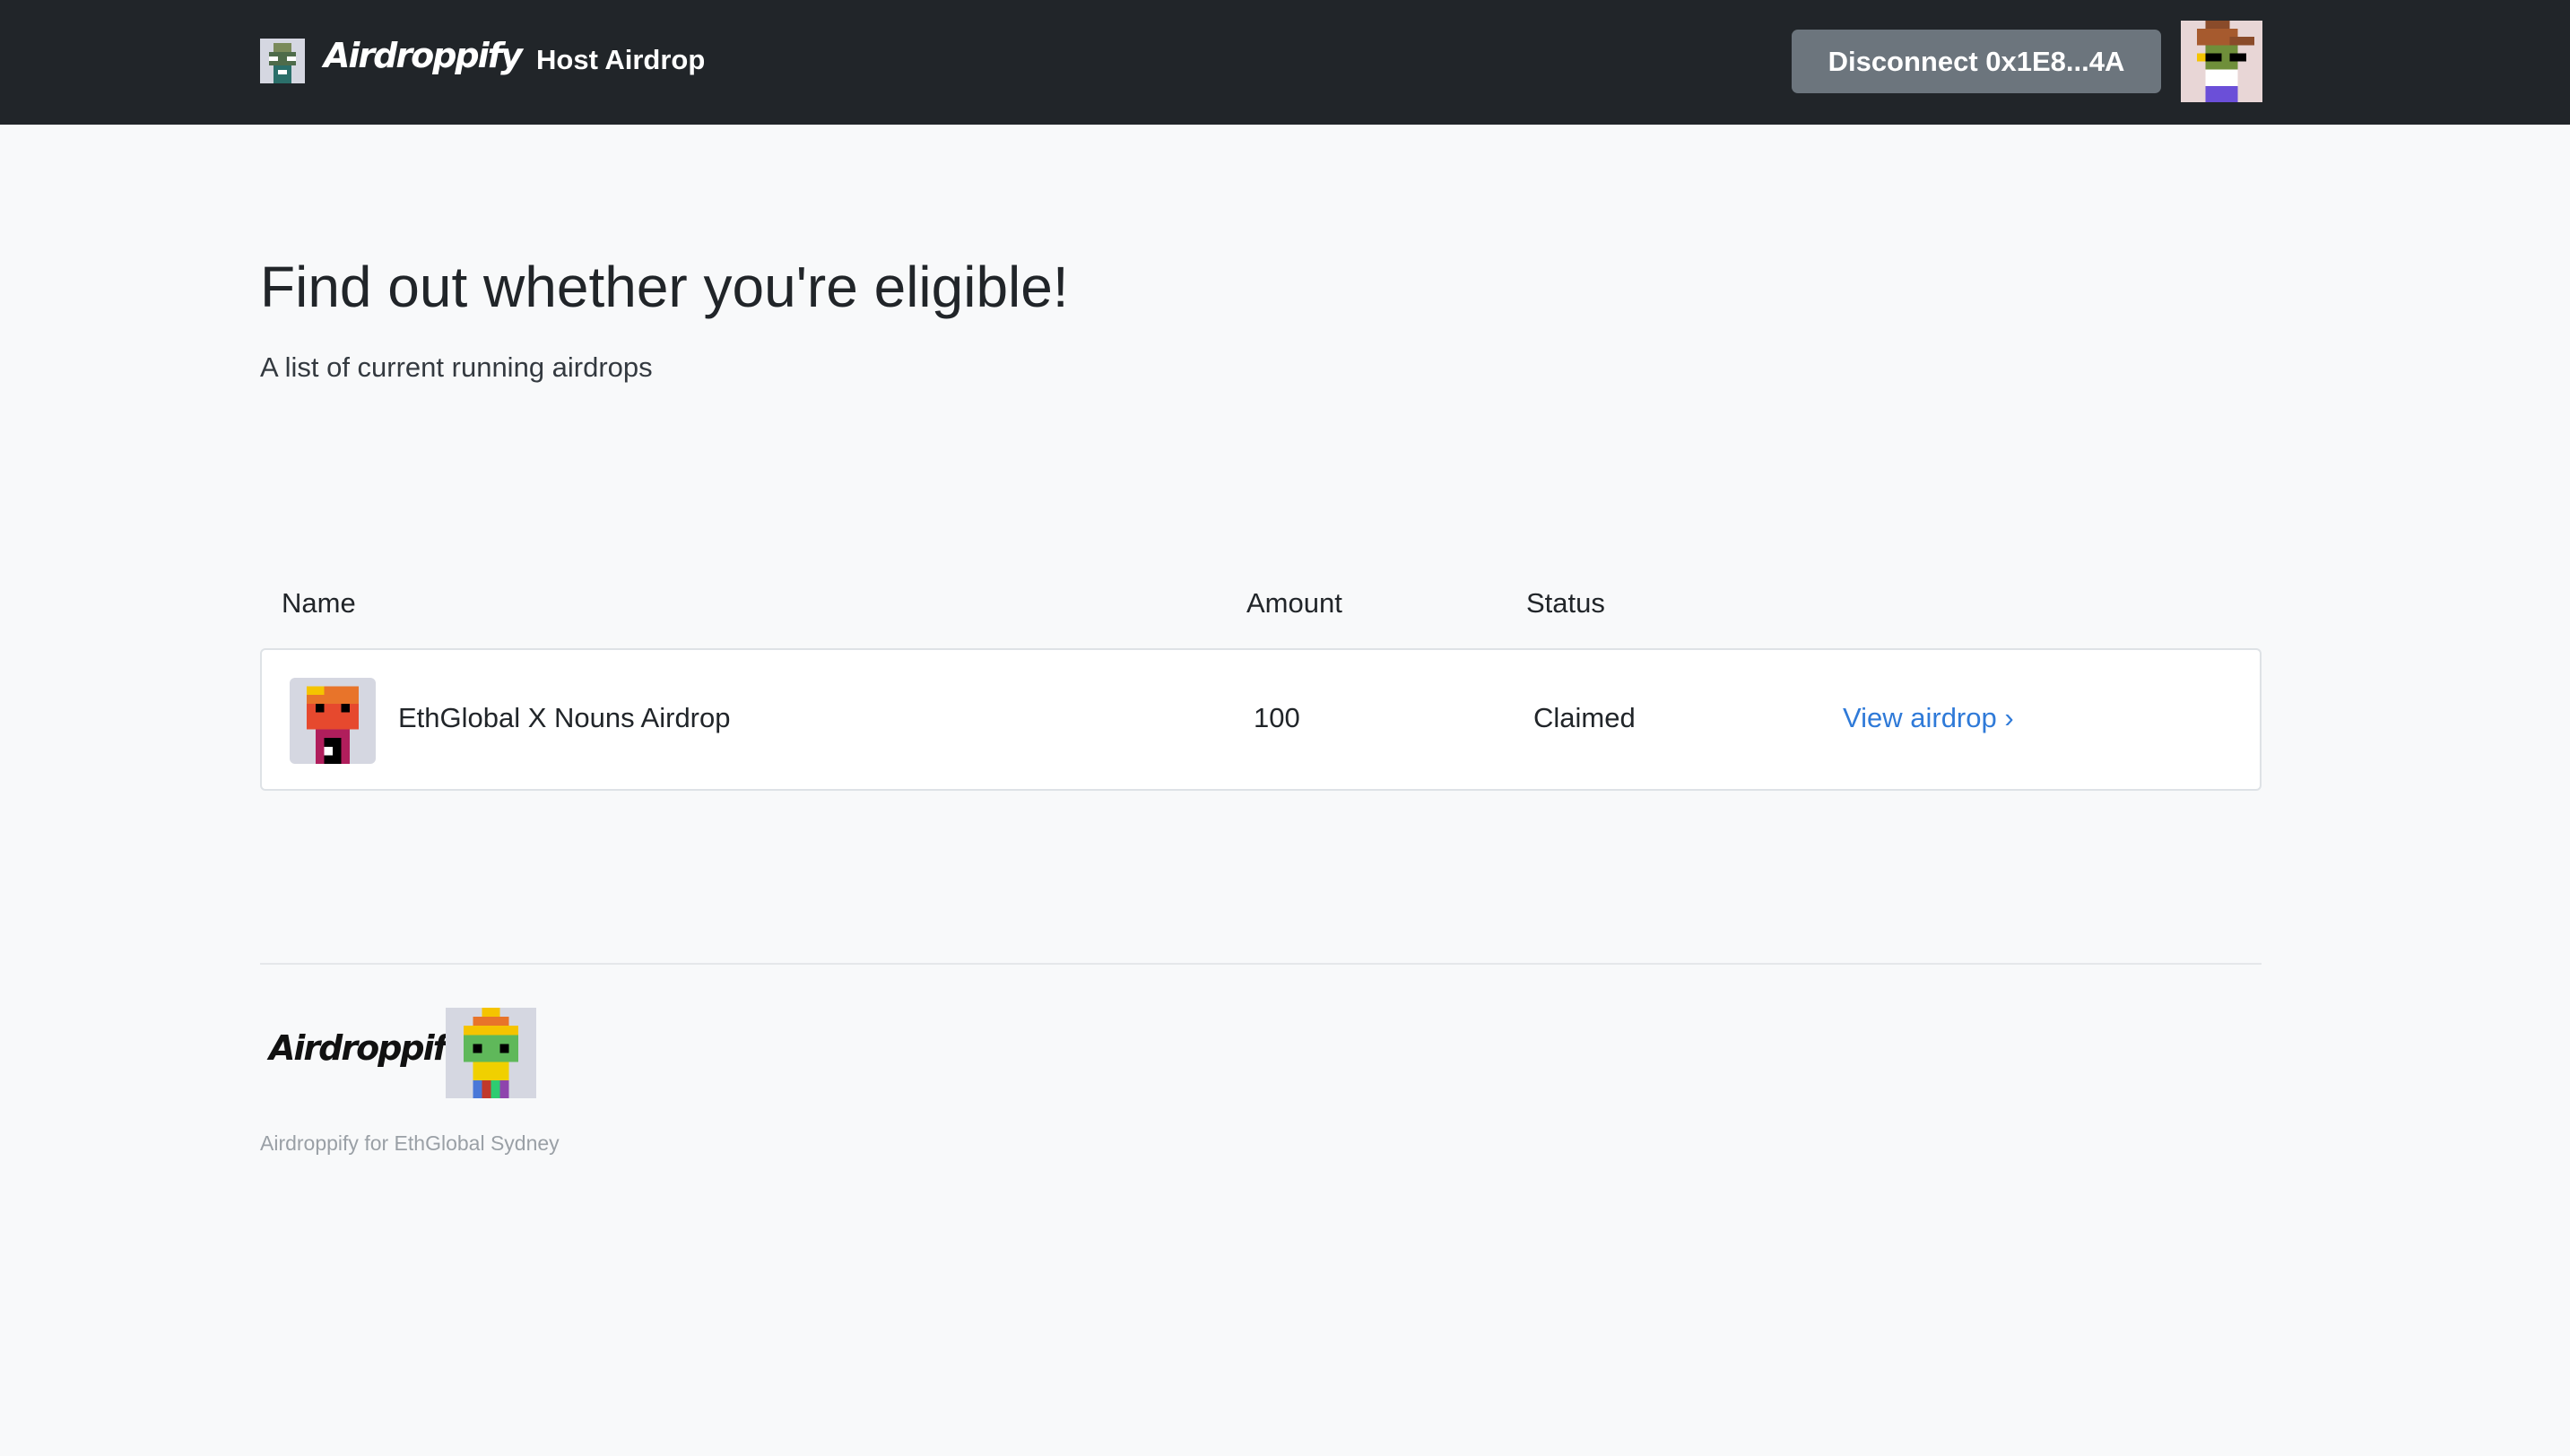 Image resolution: width=2570 pixels, height=1456 pixels. What do you see at coordinates (333, 721) in the screenshot?
I see `airdrop-noun-icon` at bounding box center [333, 721].